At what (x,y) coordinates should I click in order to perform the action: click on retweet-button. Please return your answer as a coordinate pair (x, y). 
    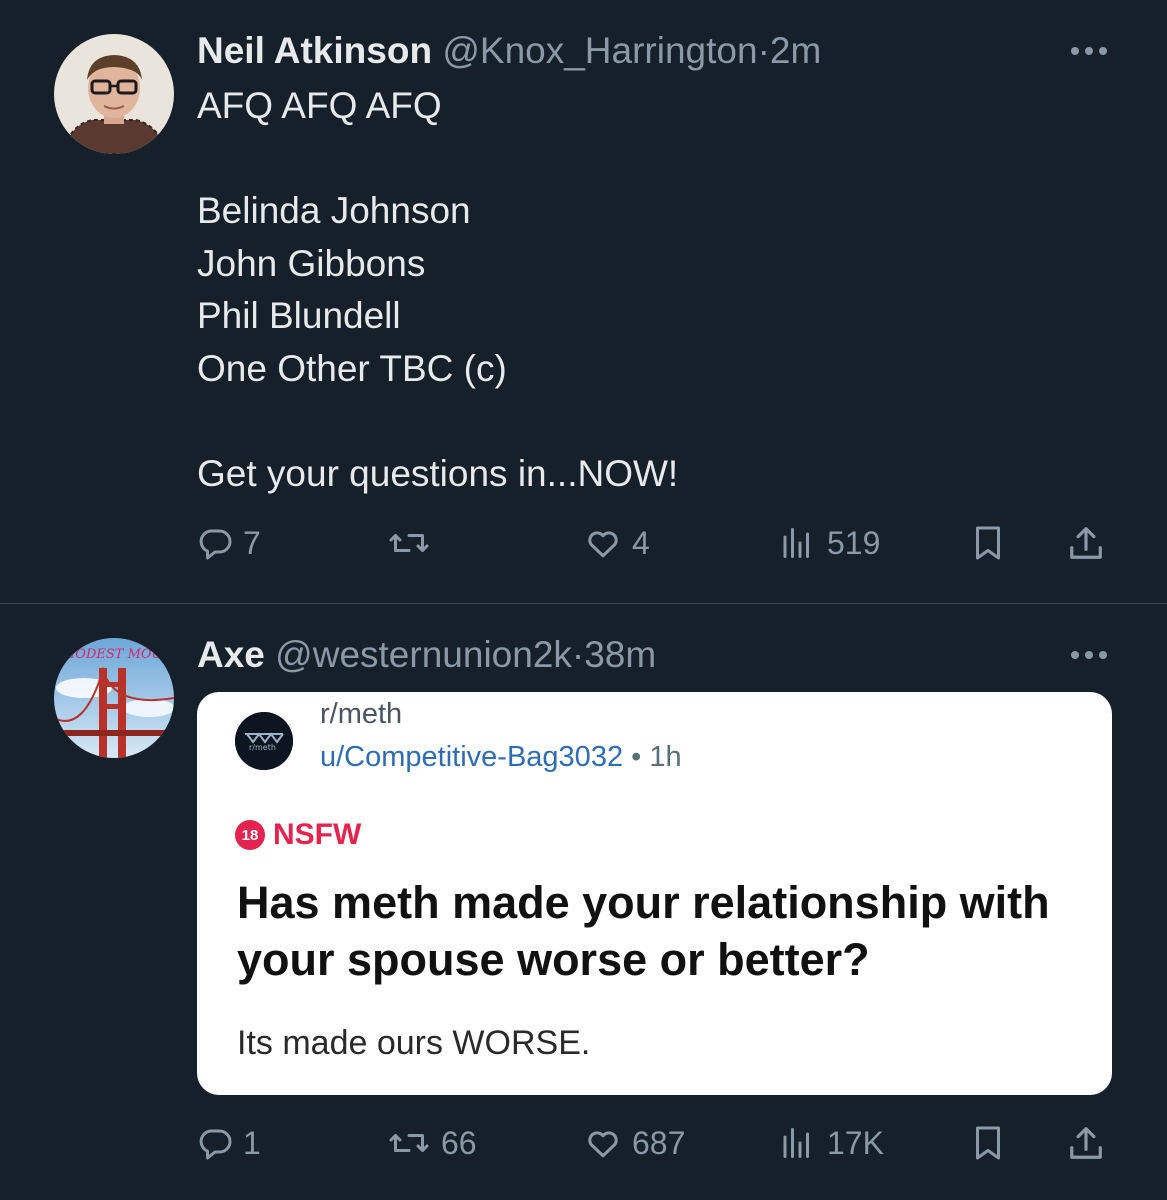
    Looking at the image, I should click on (414, 543).